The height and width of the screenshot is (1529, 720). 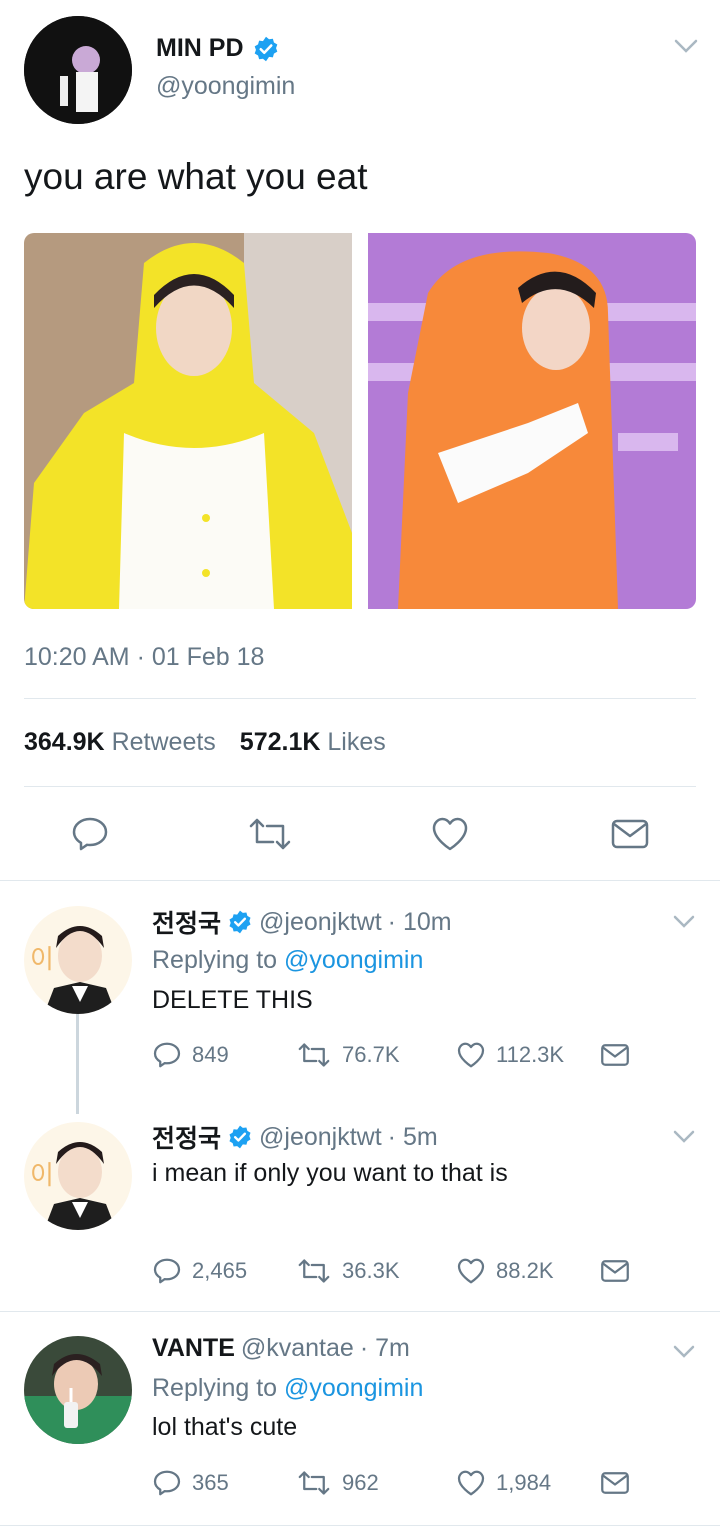 What do you see at coordinates (525, 1270) in the screenshot?
I see `like-count: 88.2K` at bounding box center [525, 1270].